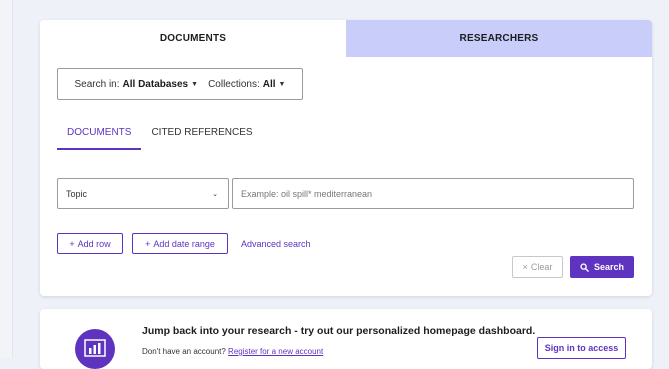 The height and width of the screenshot is (369, 669). Describe the element at coordinates (184, 351) in the screenshot. I see `no-account-text: Don't have an account?` at that location.